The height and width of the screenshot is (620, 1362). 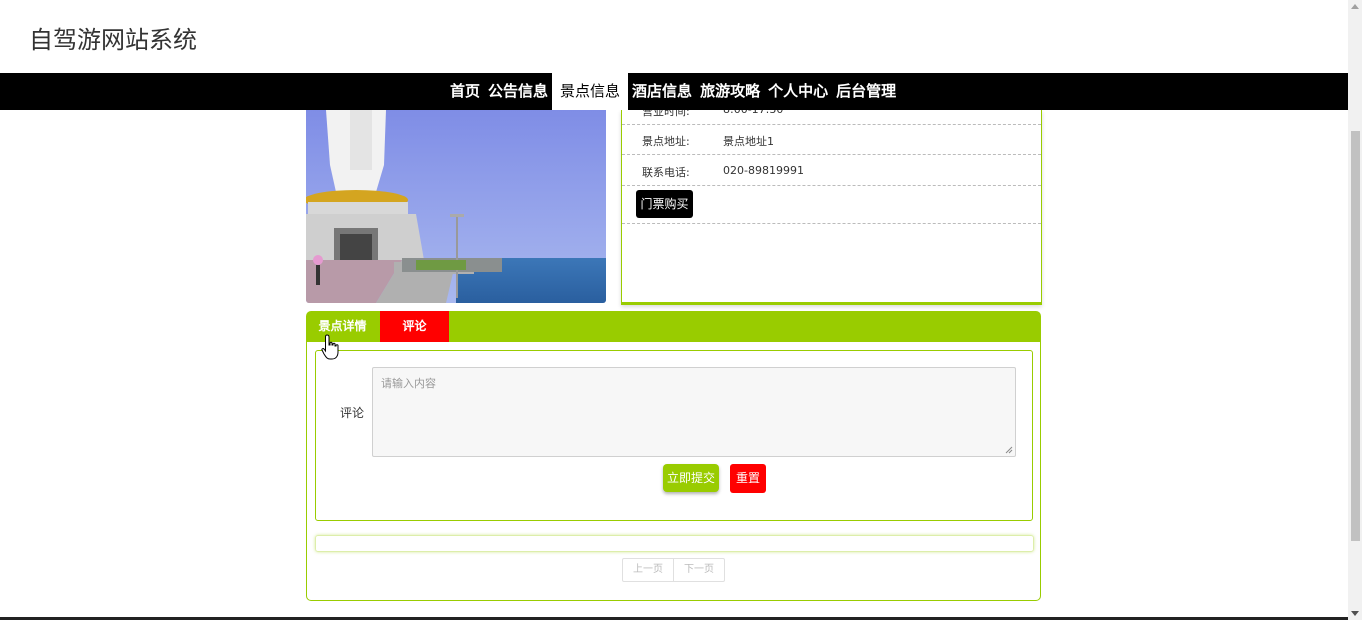 I want to click on hand-cursor-icon, so click(x=330, y=347).